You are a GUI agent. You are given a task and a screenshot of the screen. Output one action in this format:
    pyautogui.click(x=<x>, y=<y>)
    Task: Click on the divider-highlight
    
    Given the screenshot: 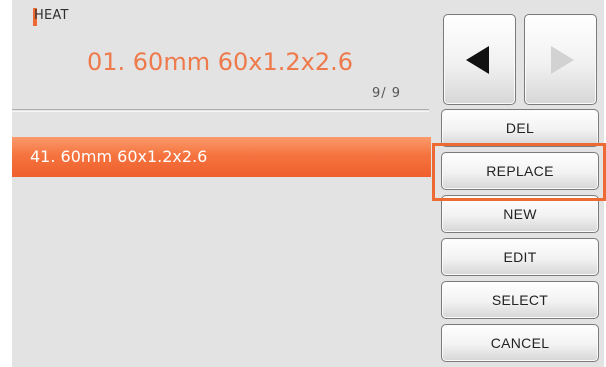 What is the action you would take?
    pyautogui.click(x=220, y=111)
    